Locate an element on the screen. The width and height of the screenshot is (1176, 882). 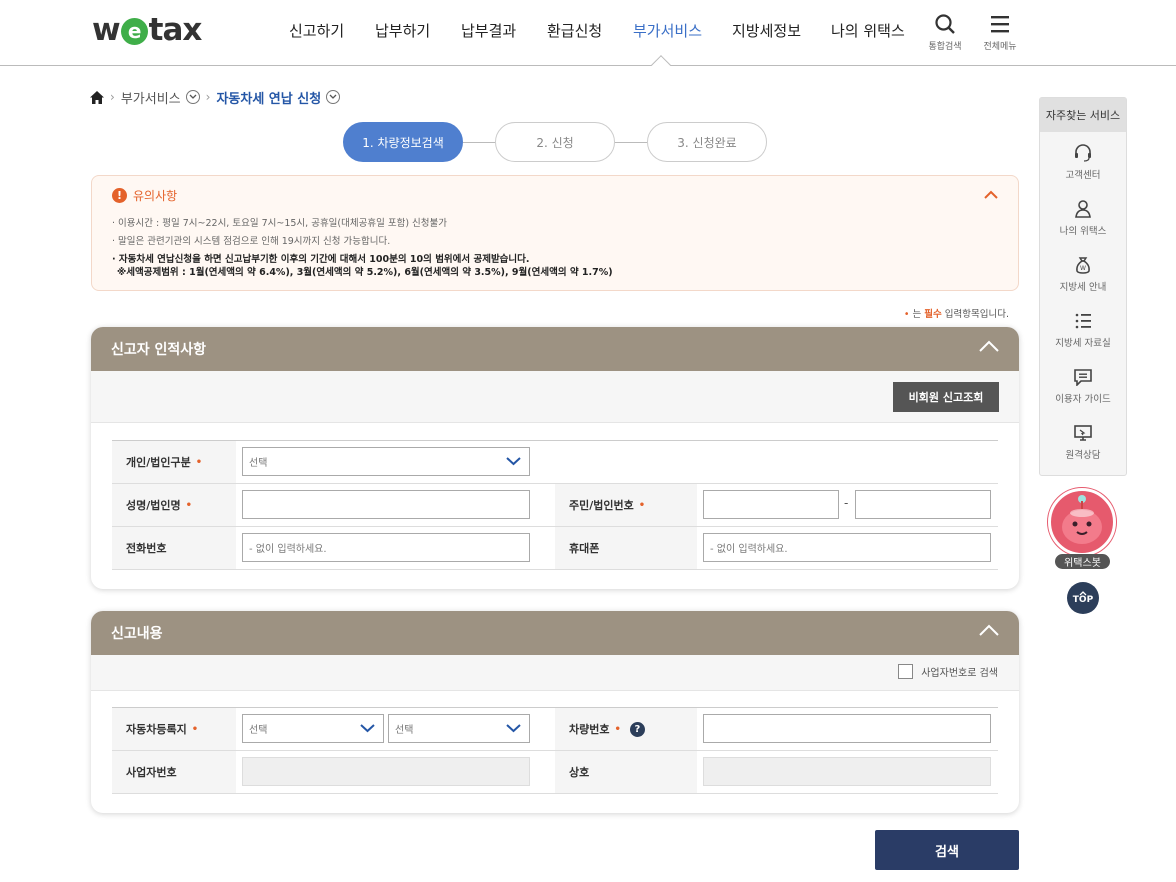
car-number-input is located at coordinates (847, 728).